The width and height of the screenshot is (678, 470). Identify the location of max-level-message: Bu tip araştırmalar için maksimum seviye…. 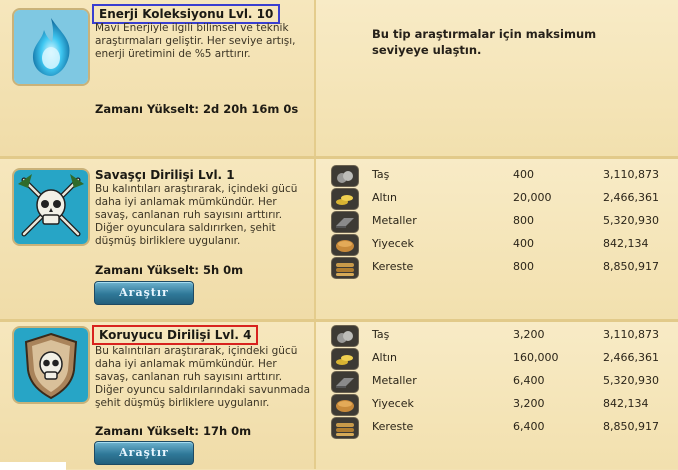
(484, 42).